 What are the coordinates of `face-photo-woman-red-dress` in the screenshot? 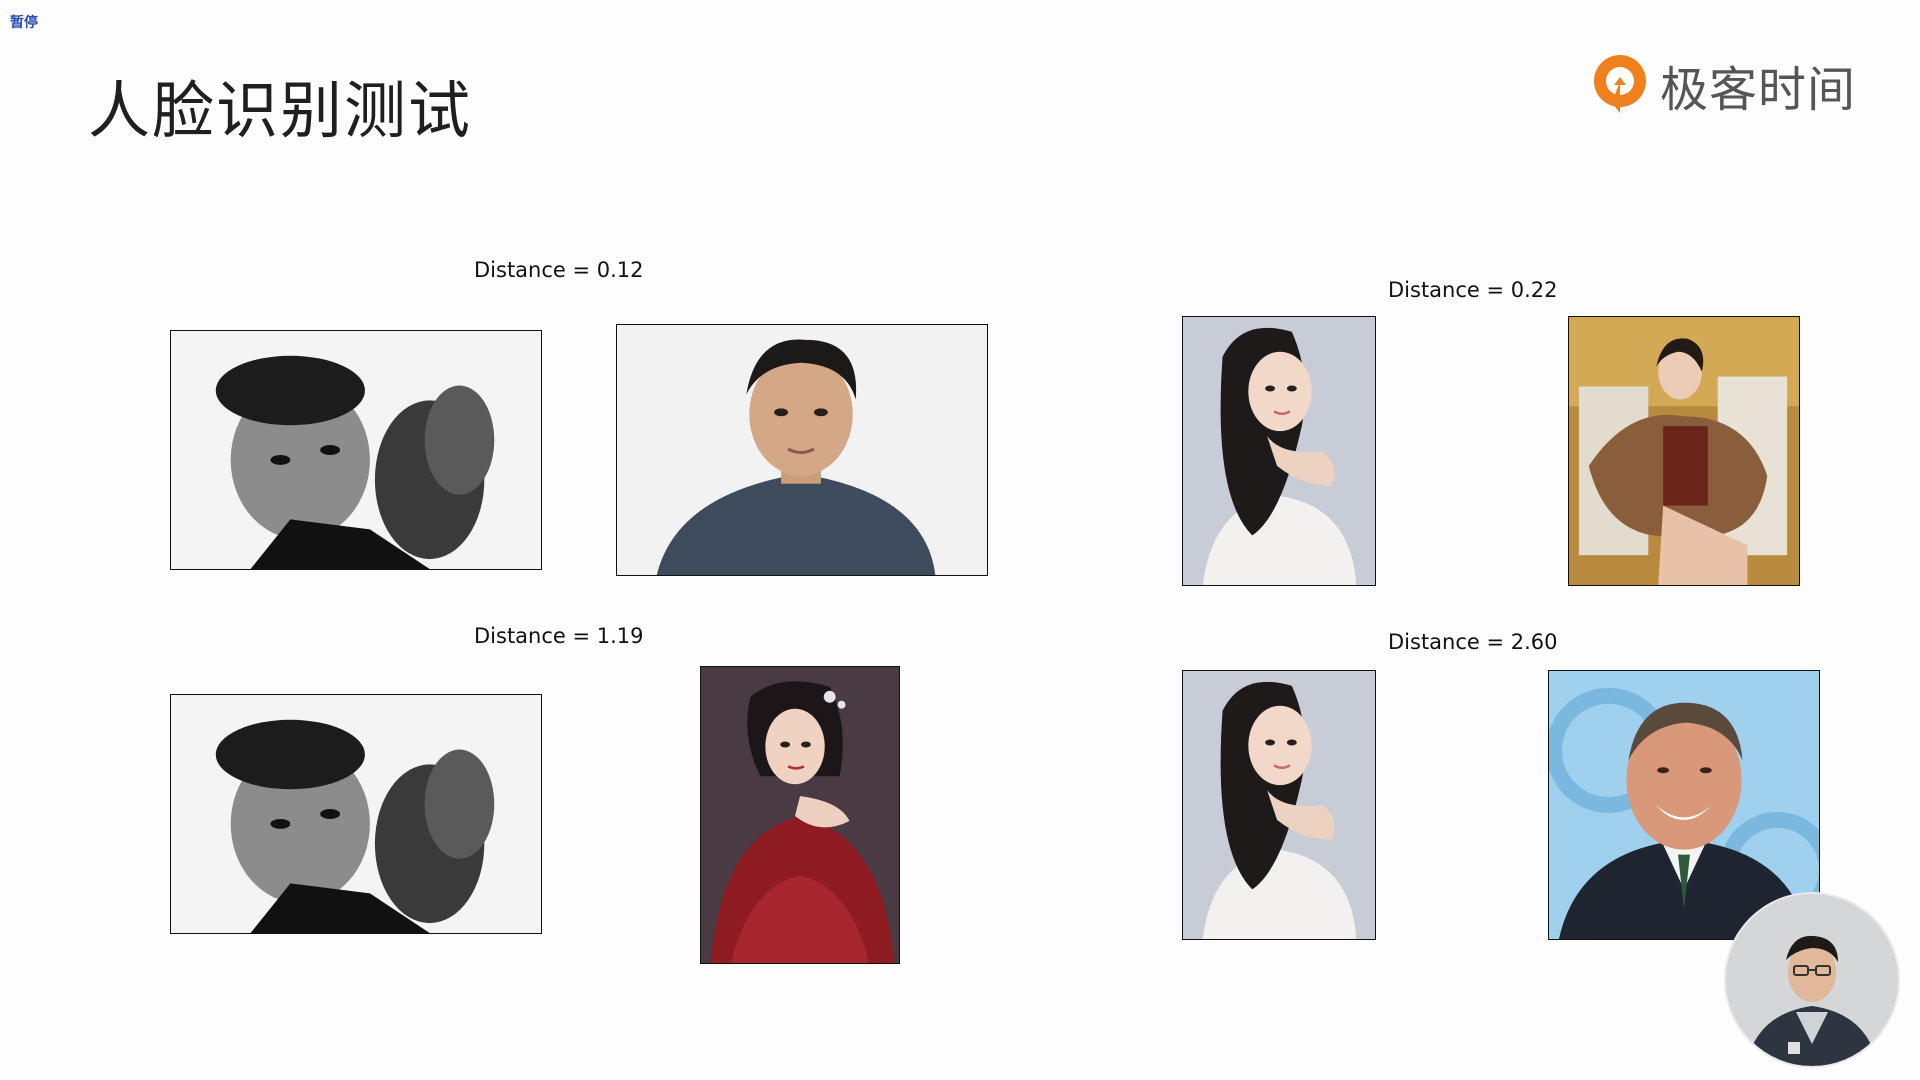 It's located at (800, 815).